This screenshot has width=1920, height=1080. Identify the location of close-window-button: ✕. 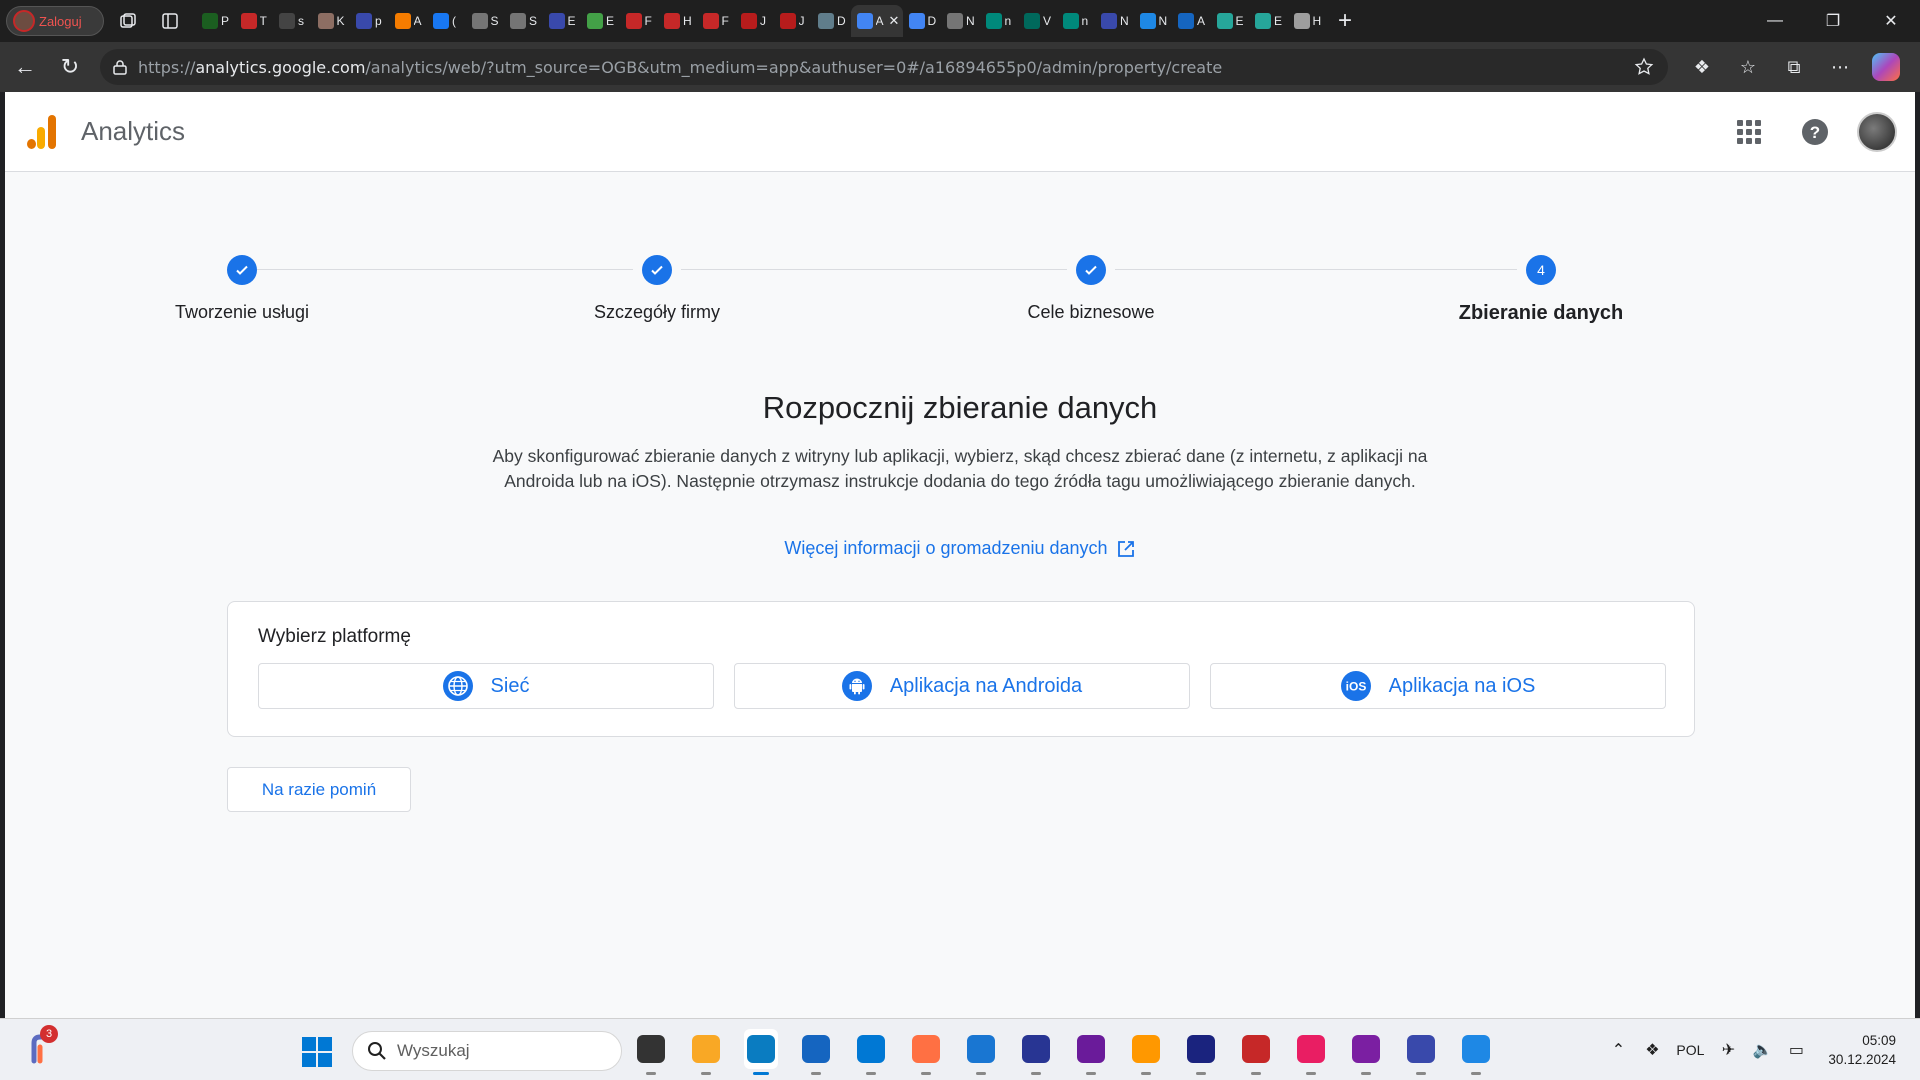
(1891, 21).